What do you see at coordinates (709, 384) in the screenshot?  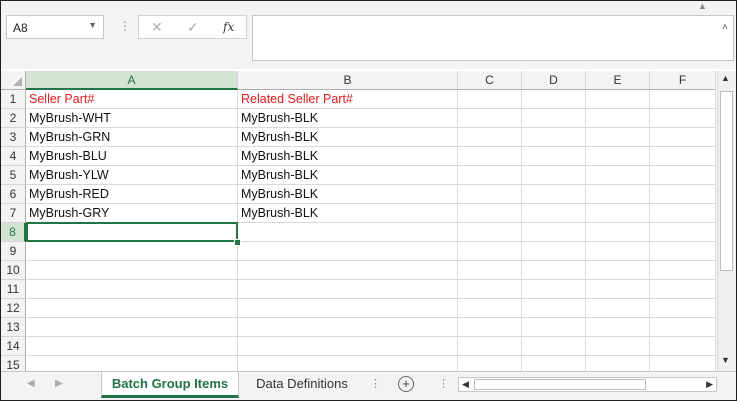 I see `scroll-right-icon: ▶` at bounding box center [709, 384].